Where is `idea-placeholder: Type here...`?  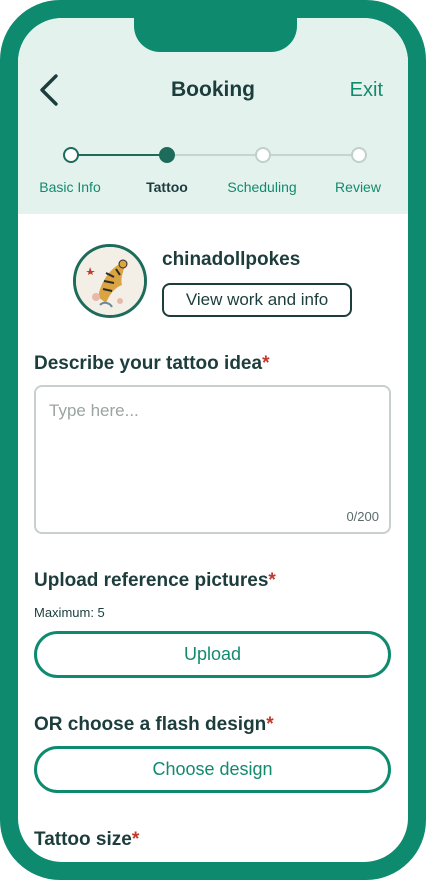 idea-placeholder: Type here... is located at coordinates (94, 410).